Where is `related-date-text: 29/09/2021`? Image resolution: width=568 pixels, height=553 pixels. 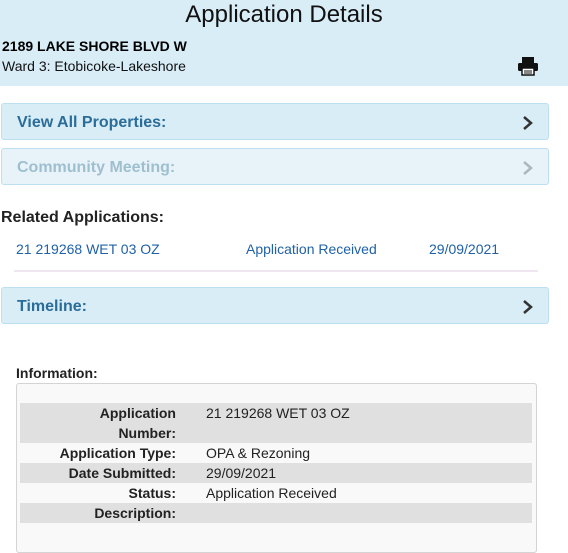
related-date-text: 29/09/2021 is located at coordinates (464, 249).